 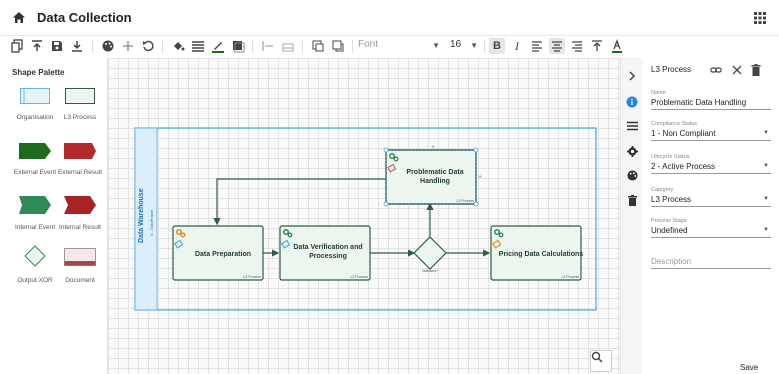 I want to click on add-icon, so click(x=128, y=46).